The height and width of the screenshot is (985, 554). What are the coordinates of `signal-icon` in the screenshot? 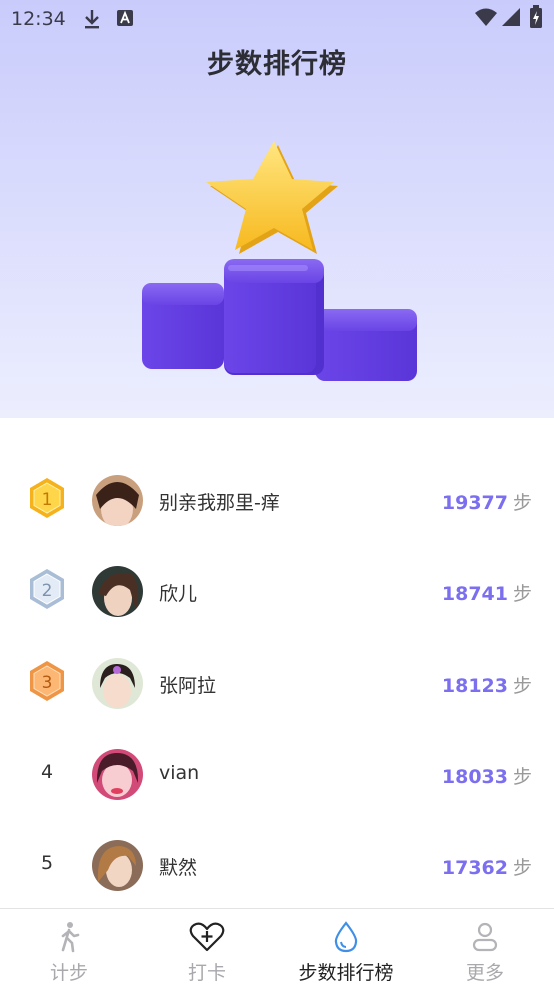 It's located at (511, 17).